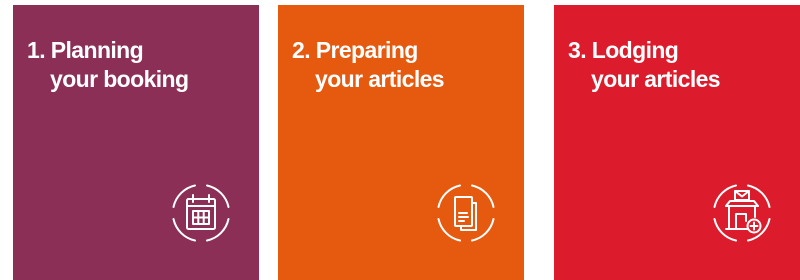 Image resolution: width=800 pixels, height=280 pixels. What do you see at coordinates (742, 213) in the screenshot?
I see `post-office-icon` at bounding box center [742, 213].